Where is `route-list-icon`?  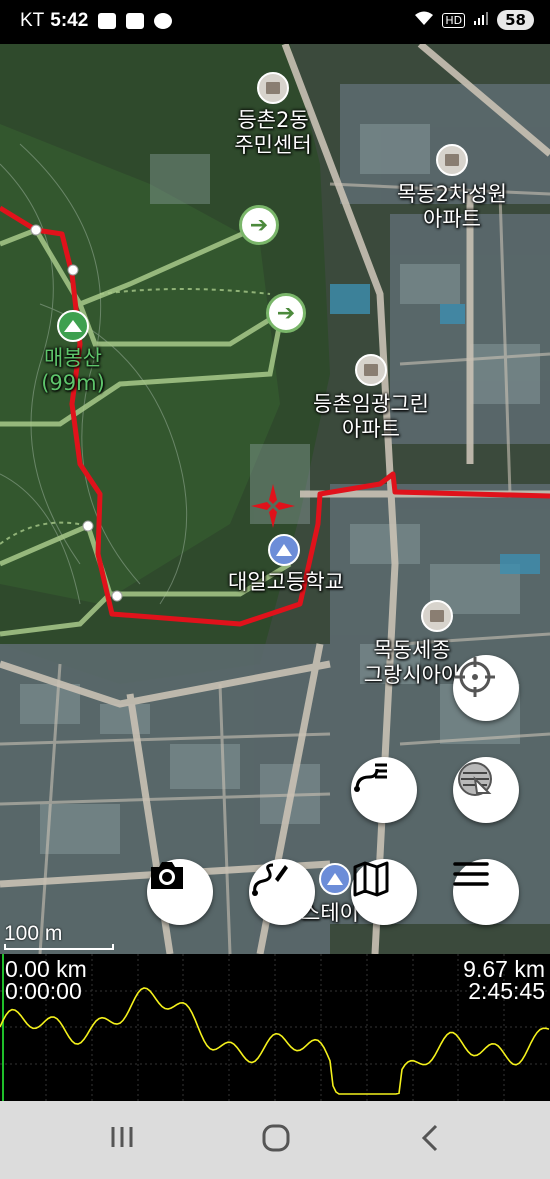
route-list-icon is located at coordinates (370, 777).